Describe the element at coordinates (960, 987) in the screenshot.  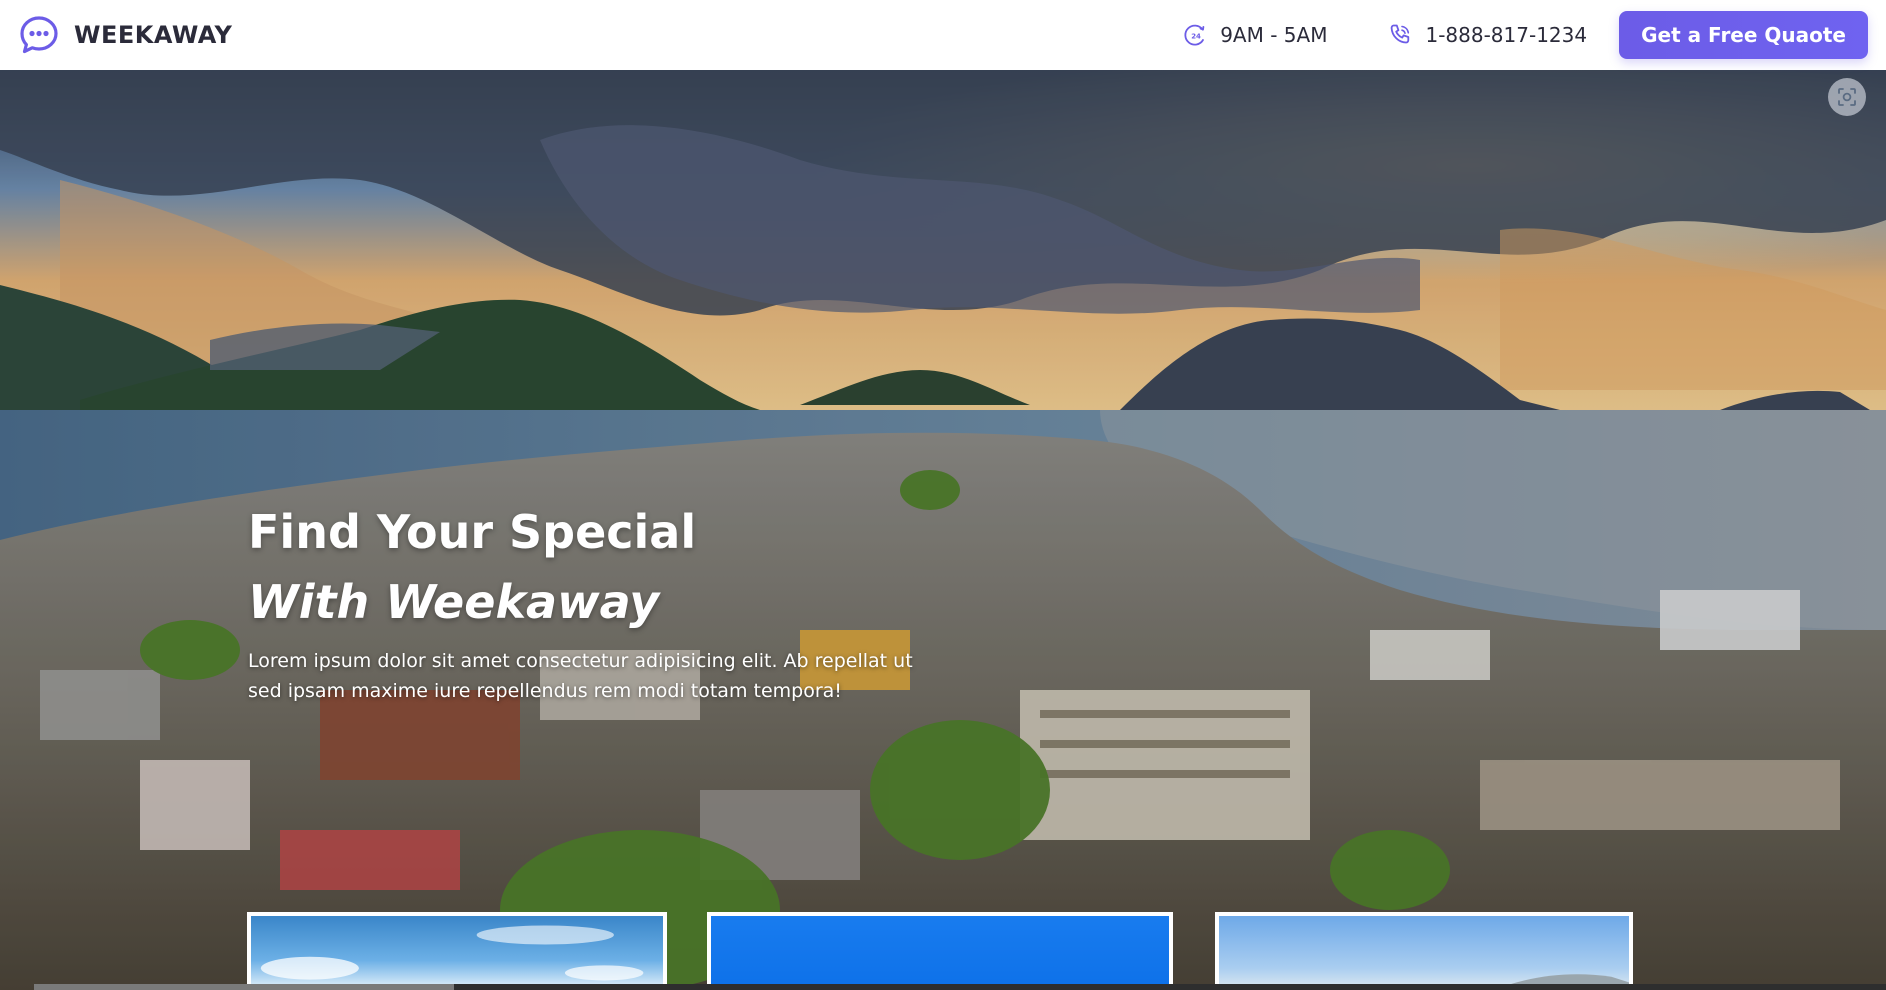
I see `horizontal-scrollbar` at that location.